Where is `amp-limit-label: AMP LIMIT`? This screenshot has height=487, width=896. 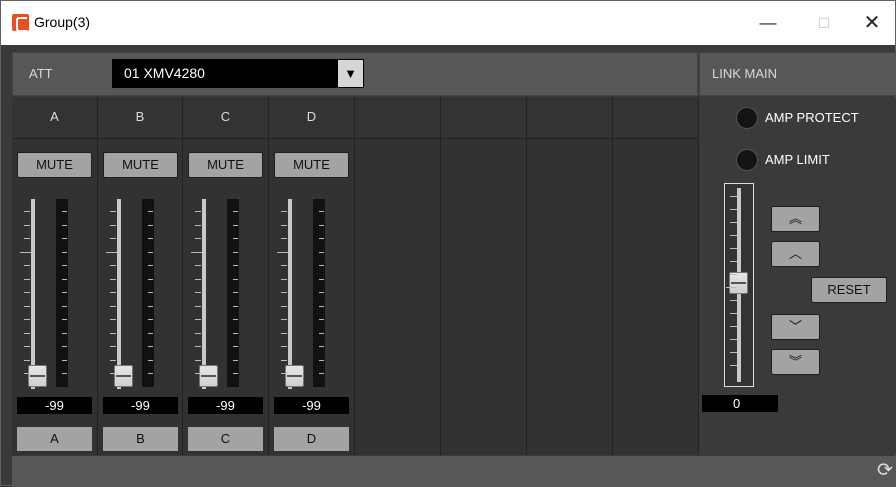
amp-limit-label: AMP LIMIT is located at coordinates (797, 159).